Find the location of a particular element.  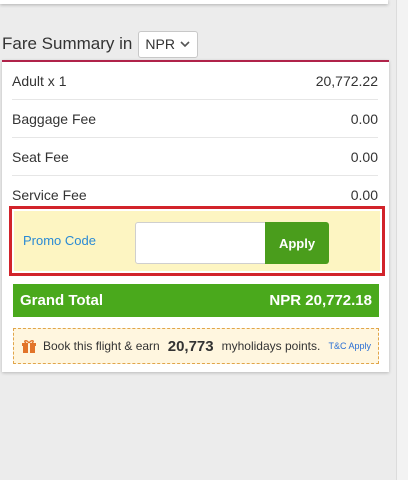

promo-section: Promo Code Apply is located at coordinates (197, 241).